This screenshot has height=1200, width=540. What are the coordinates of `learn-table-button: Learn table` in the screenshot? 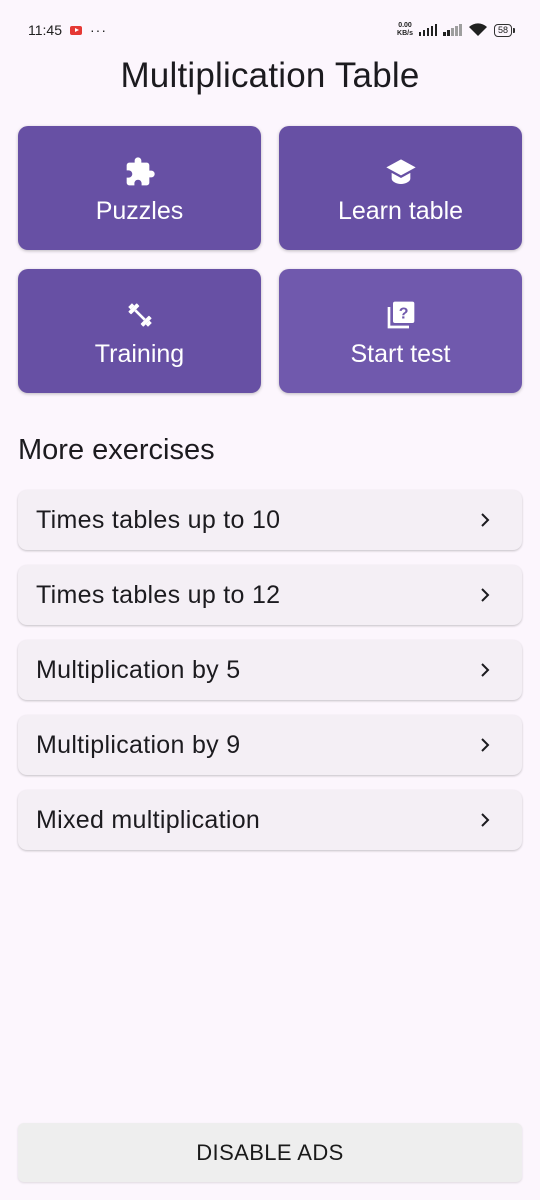 It's located at (400, 188).